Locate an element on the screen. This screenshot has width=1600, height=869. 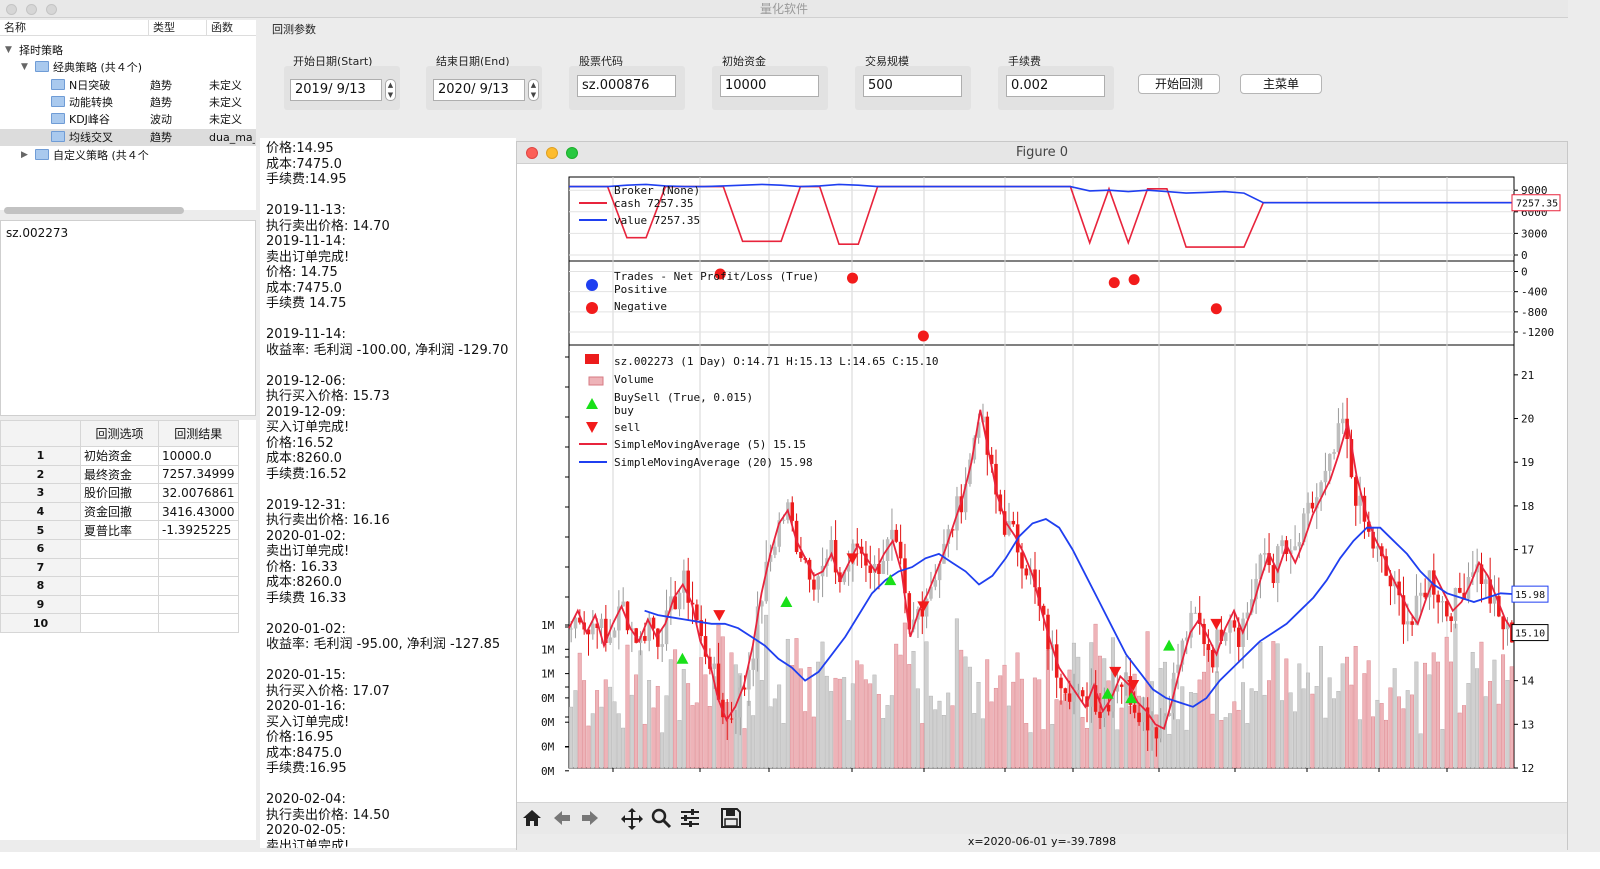
end-date-stepper: ▲ ▼ is located at coordinates (533, 90).